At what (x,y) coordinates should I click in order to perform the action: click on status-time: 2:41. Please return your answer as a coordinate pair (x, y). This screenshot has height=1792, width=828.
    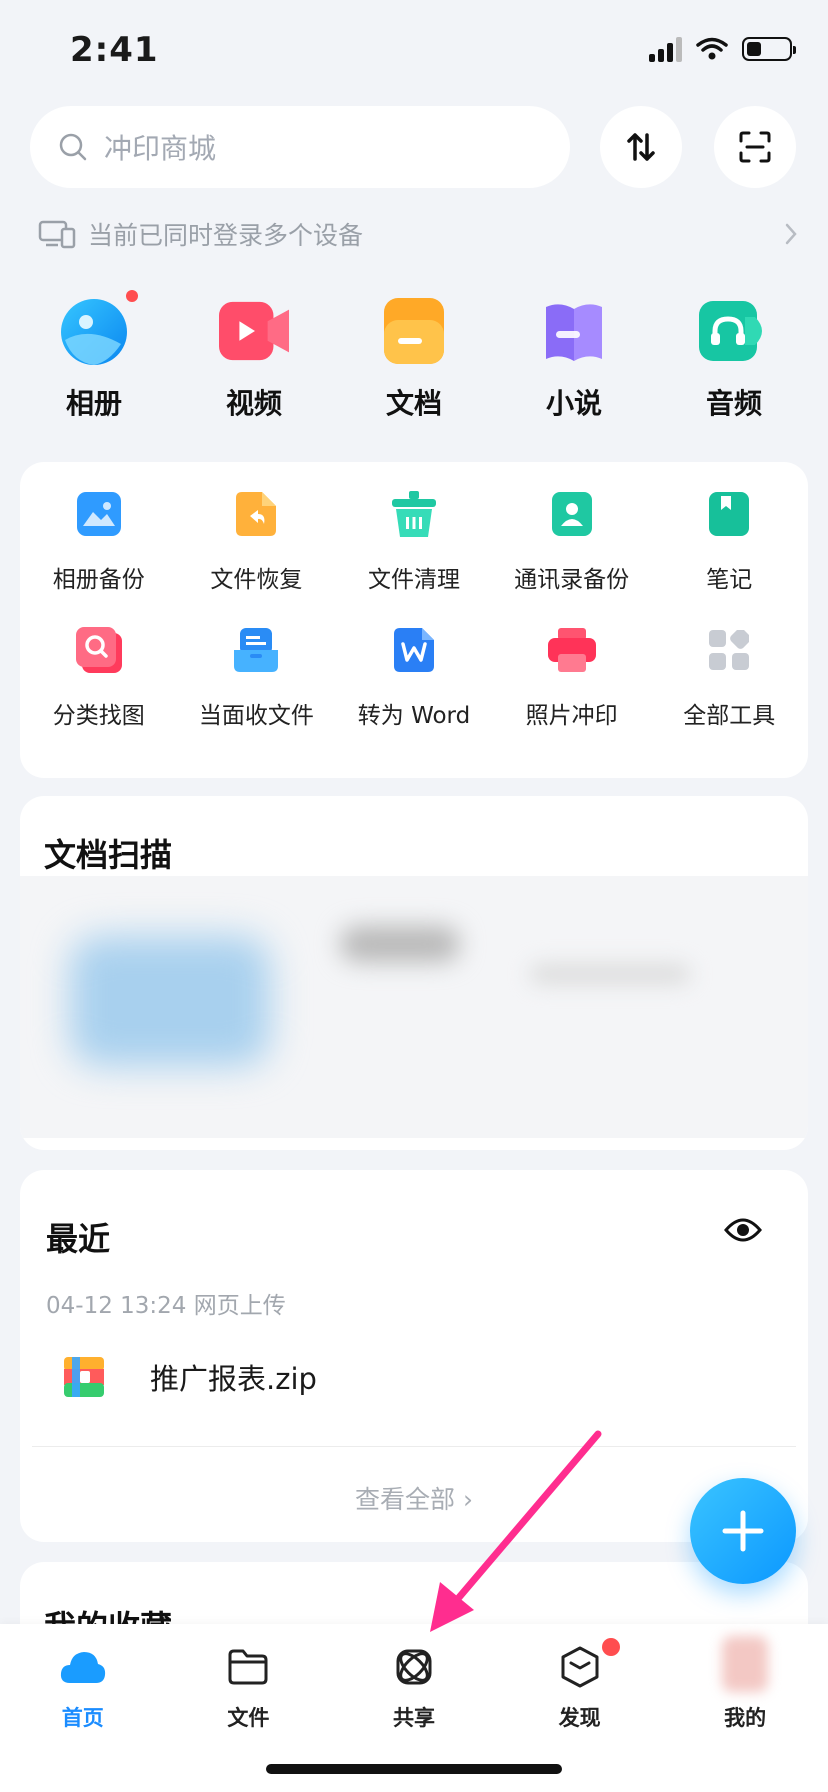
    Looking at the image, I should click on (114, 50).